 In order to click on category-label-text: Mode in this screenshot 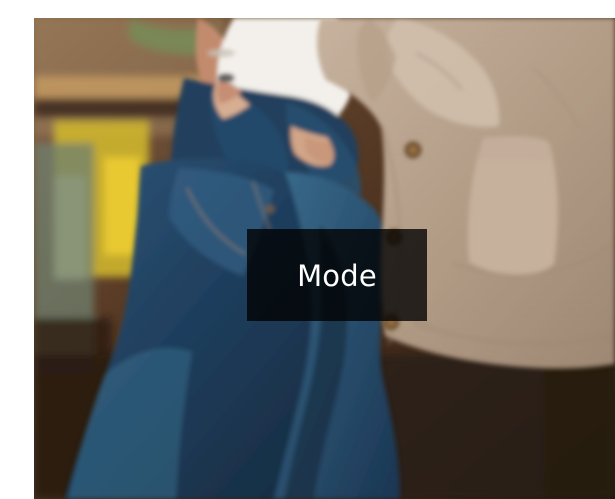, I will do `click(337, 275)`.